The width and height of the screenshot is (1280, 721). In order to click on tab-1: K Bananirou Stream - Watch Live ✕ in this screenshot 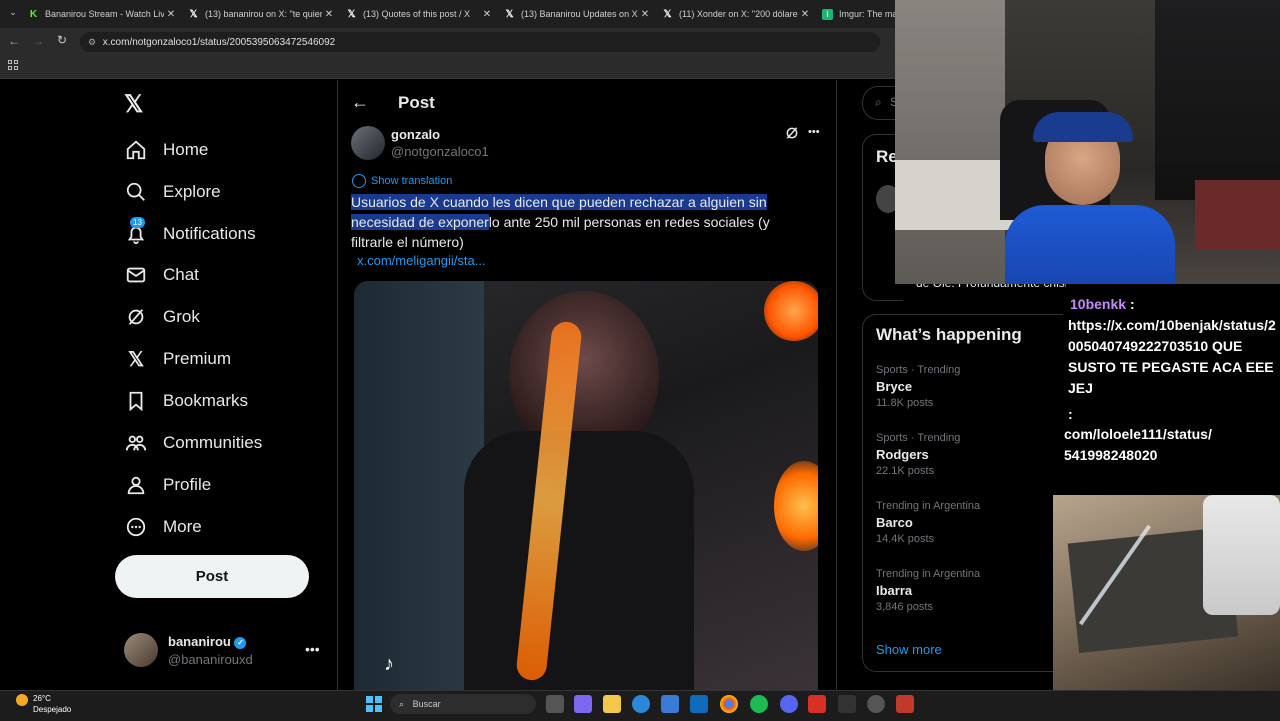, I will do `click(103, 14)`.